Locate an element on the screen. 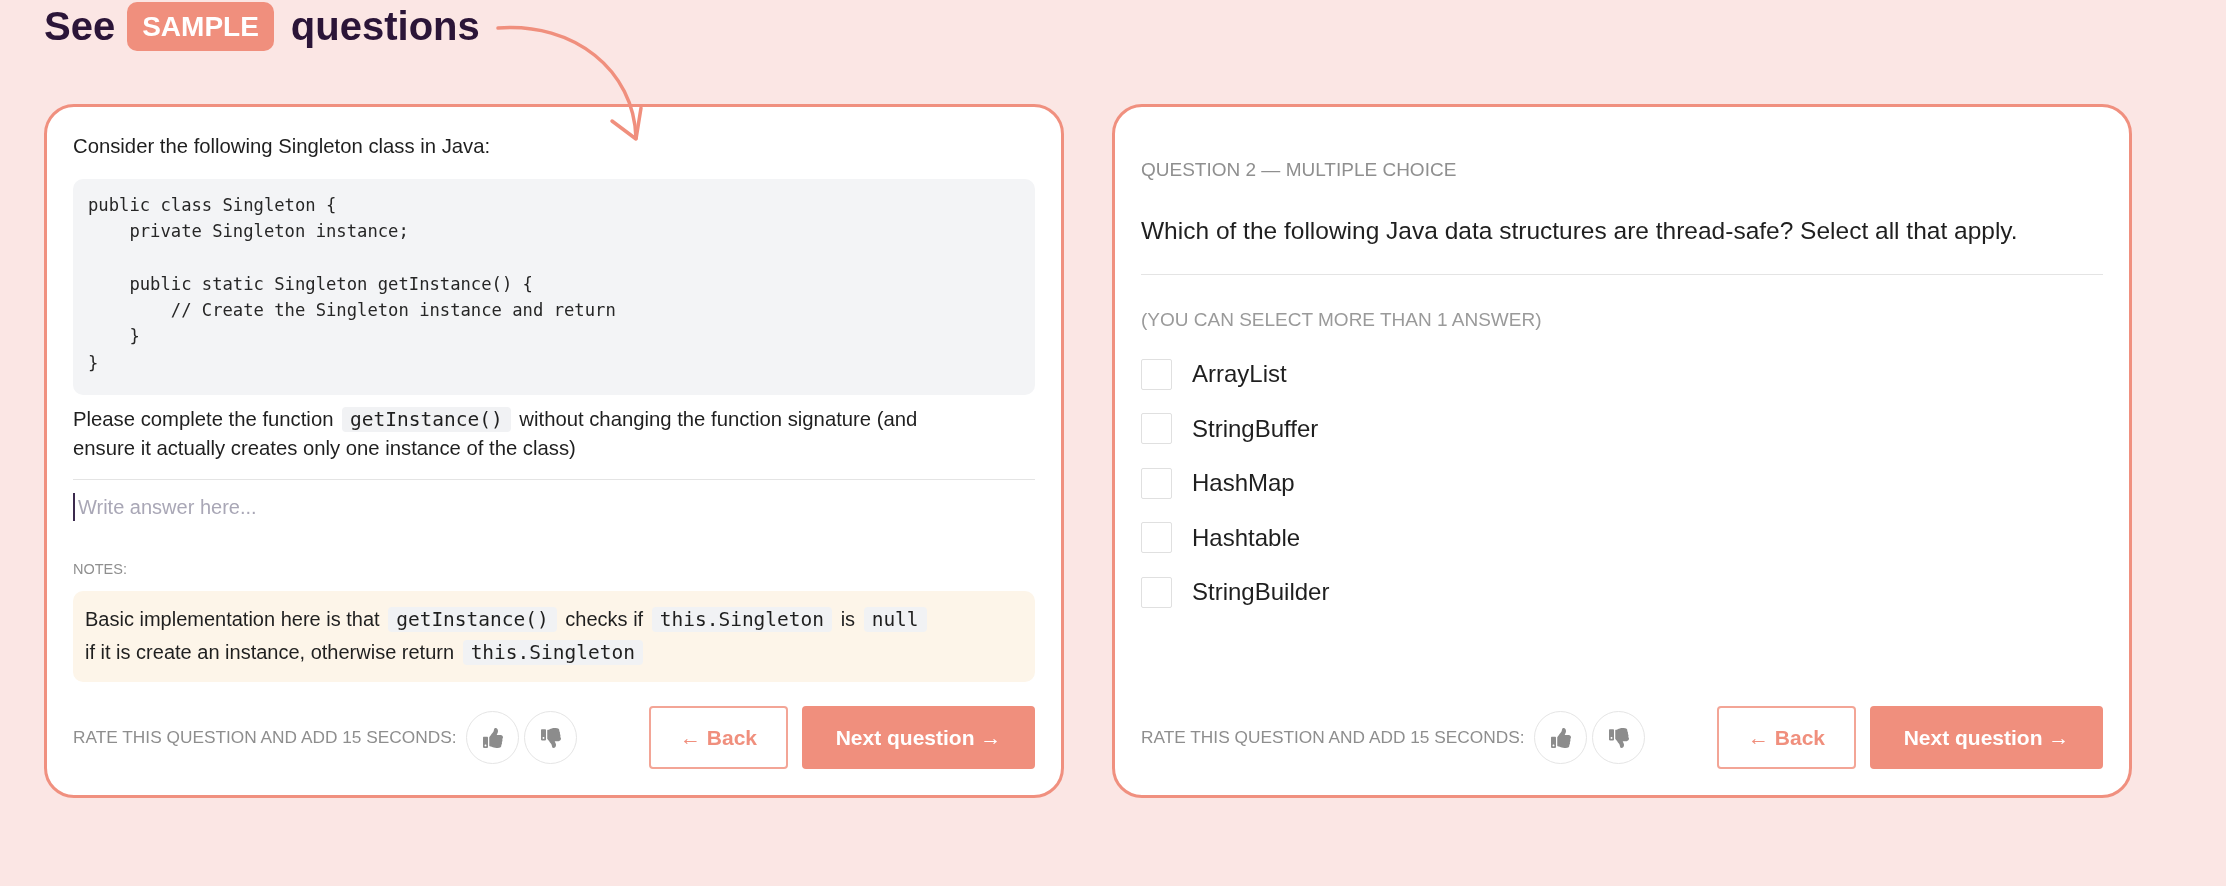 The width and height of the screenshot is (2226, 886). notes-text: Basic implementation here is that getInstance() checks if this.Singleton is null if it is create an instance, otherwise return this.Singleton is located at coordinates (554, 636).